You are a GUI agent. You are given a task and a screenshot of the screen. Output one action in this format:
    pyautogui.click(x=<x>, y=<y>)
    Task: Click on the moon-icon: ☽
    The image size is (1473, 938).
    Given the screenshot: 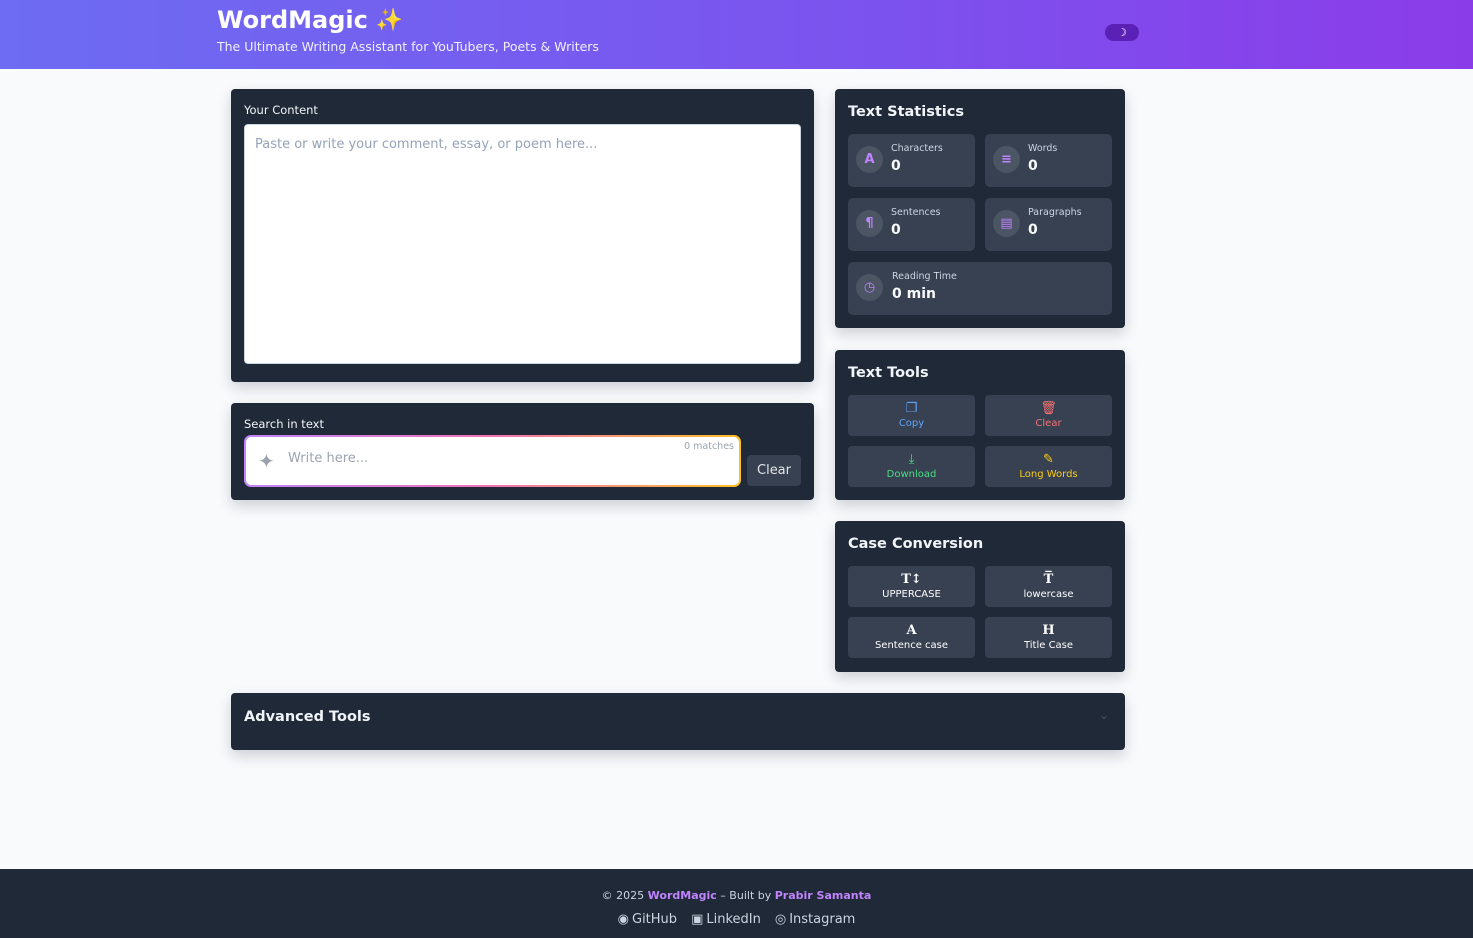 What is the action you would take?
    pyautogui.click(x=1122, y=32)
    